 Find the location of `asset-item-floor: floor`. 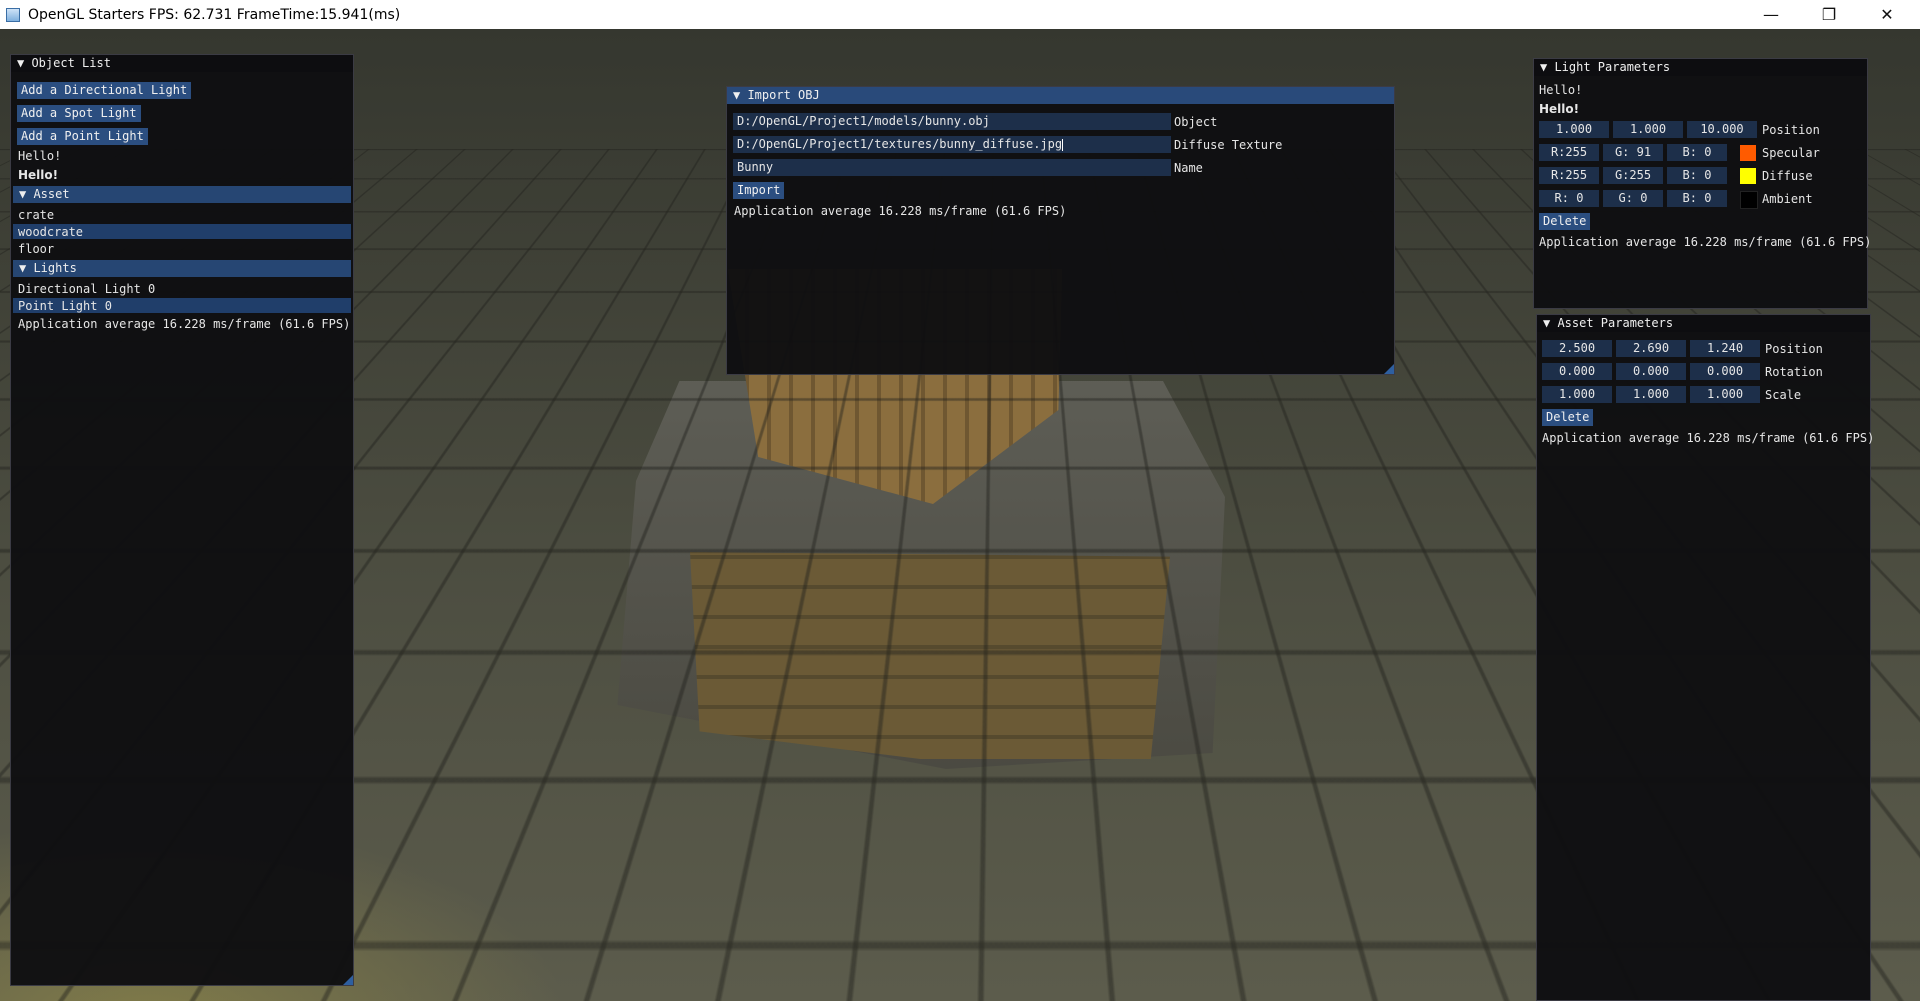

asset-item-floor: floor is located at coordinates (36, 249).